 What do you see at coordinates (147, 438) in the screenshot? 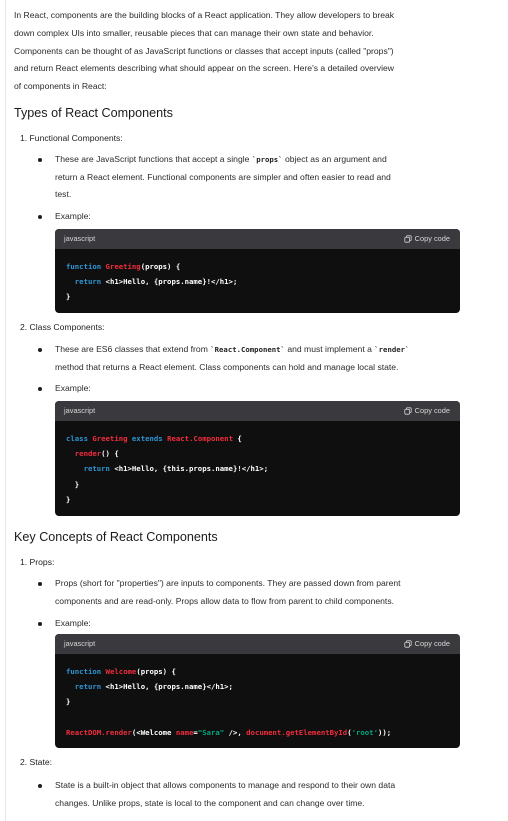
I see `token: extends` at bounding box center [147, 438].